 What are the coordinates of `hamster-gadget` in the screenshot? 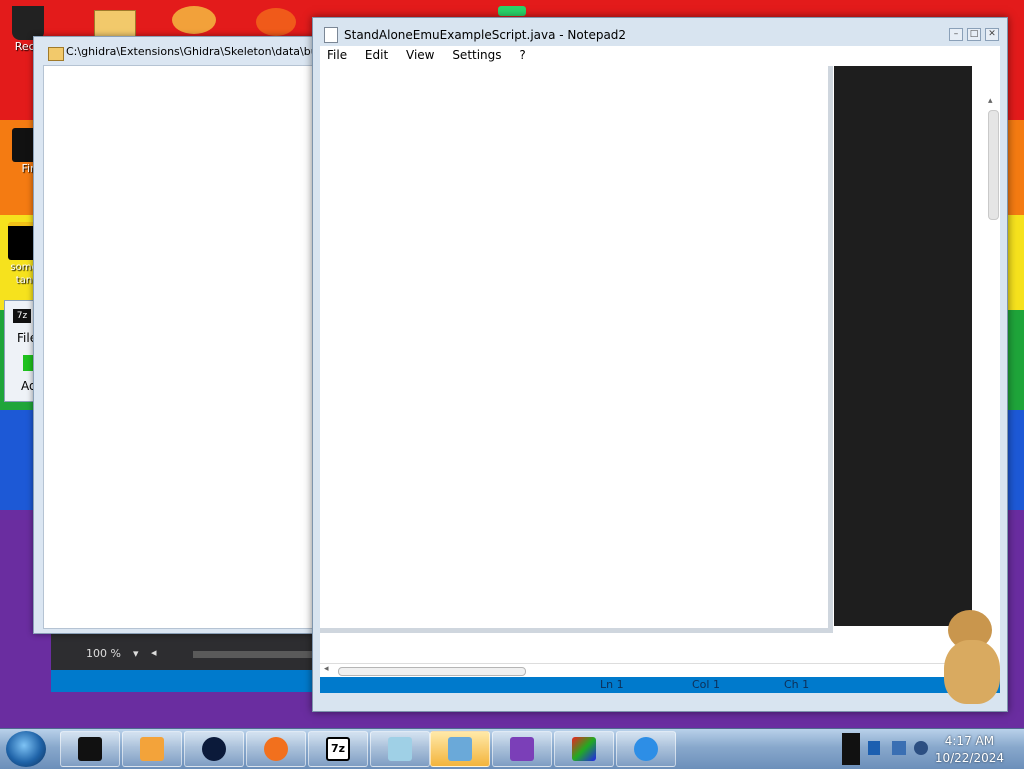 It's located at (972, 658).